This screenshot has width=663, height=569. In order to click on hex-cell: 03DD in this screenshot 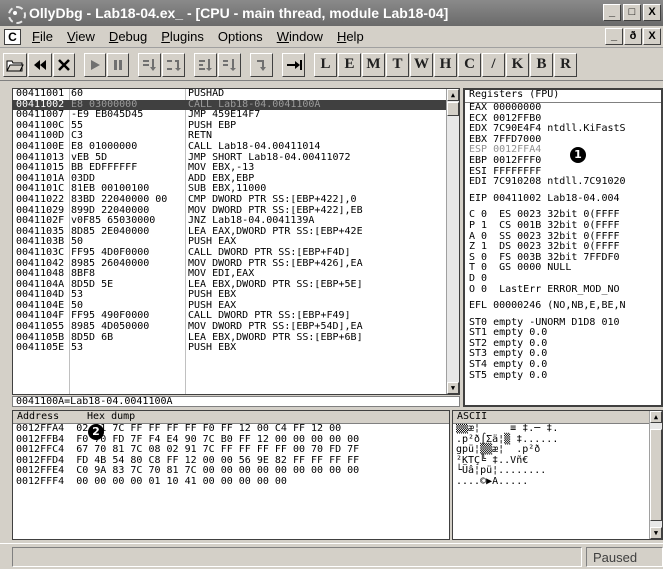, I will do `click(83, 178)`.